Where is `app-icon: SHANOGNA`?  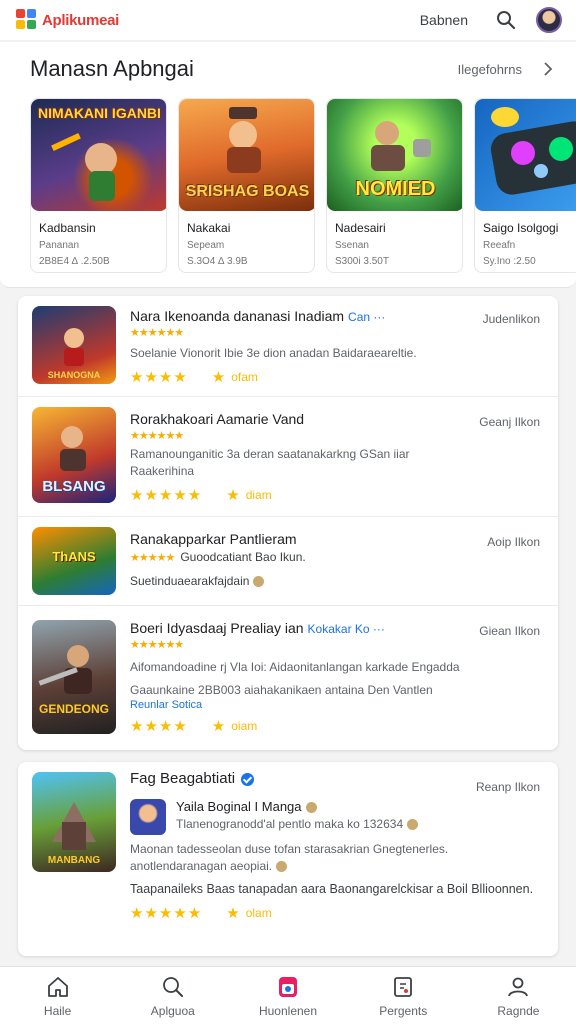
app-icon: SHANOGNA is located at coordinates (74, 345).